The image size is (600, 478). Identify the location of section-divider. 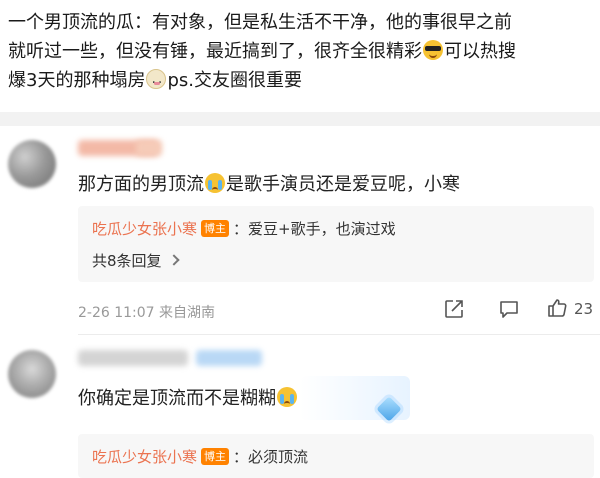
(300, 119).